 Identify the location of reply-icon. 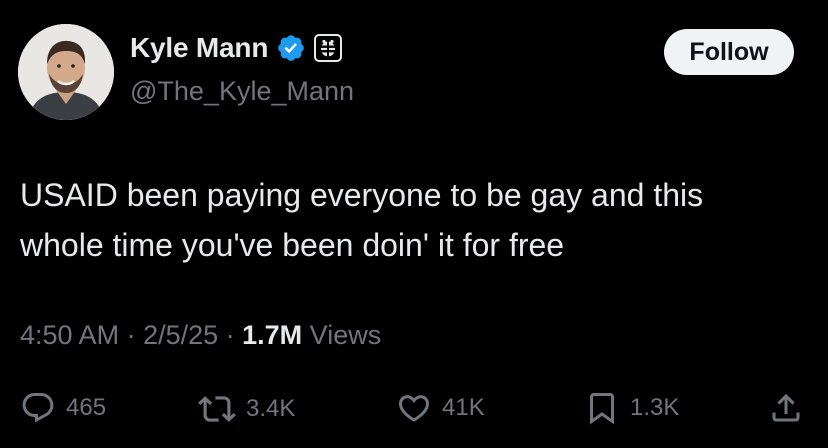
(38, 408).